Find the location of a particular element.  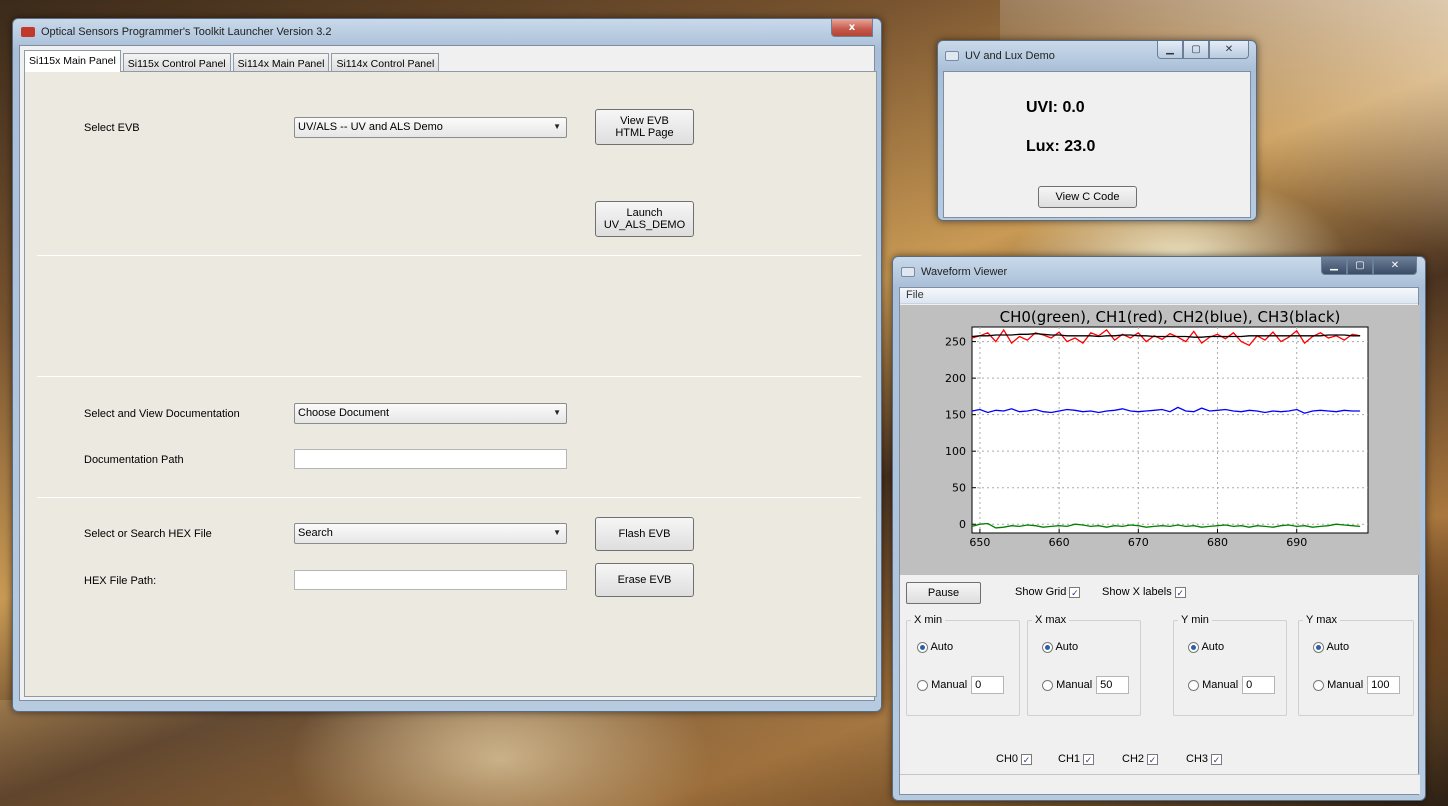

y-tick-label: 150 is located at coordinates (955, 415).